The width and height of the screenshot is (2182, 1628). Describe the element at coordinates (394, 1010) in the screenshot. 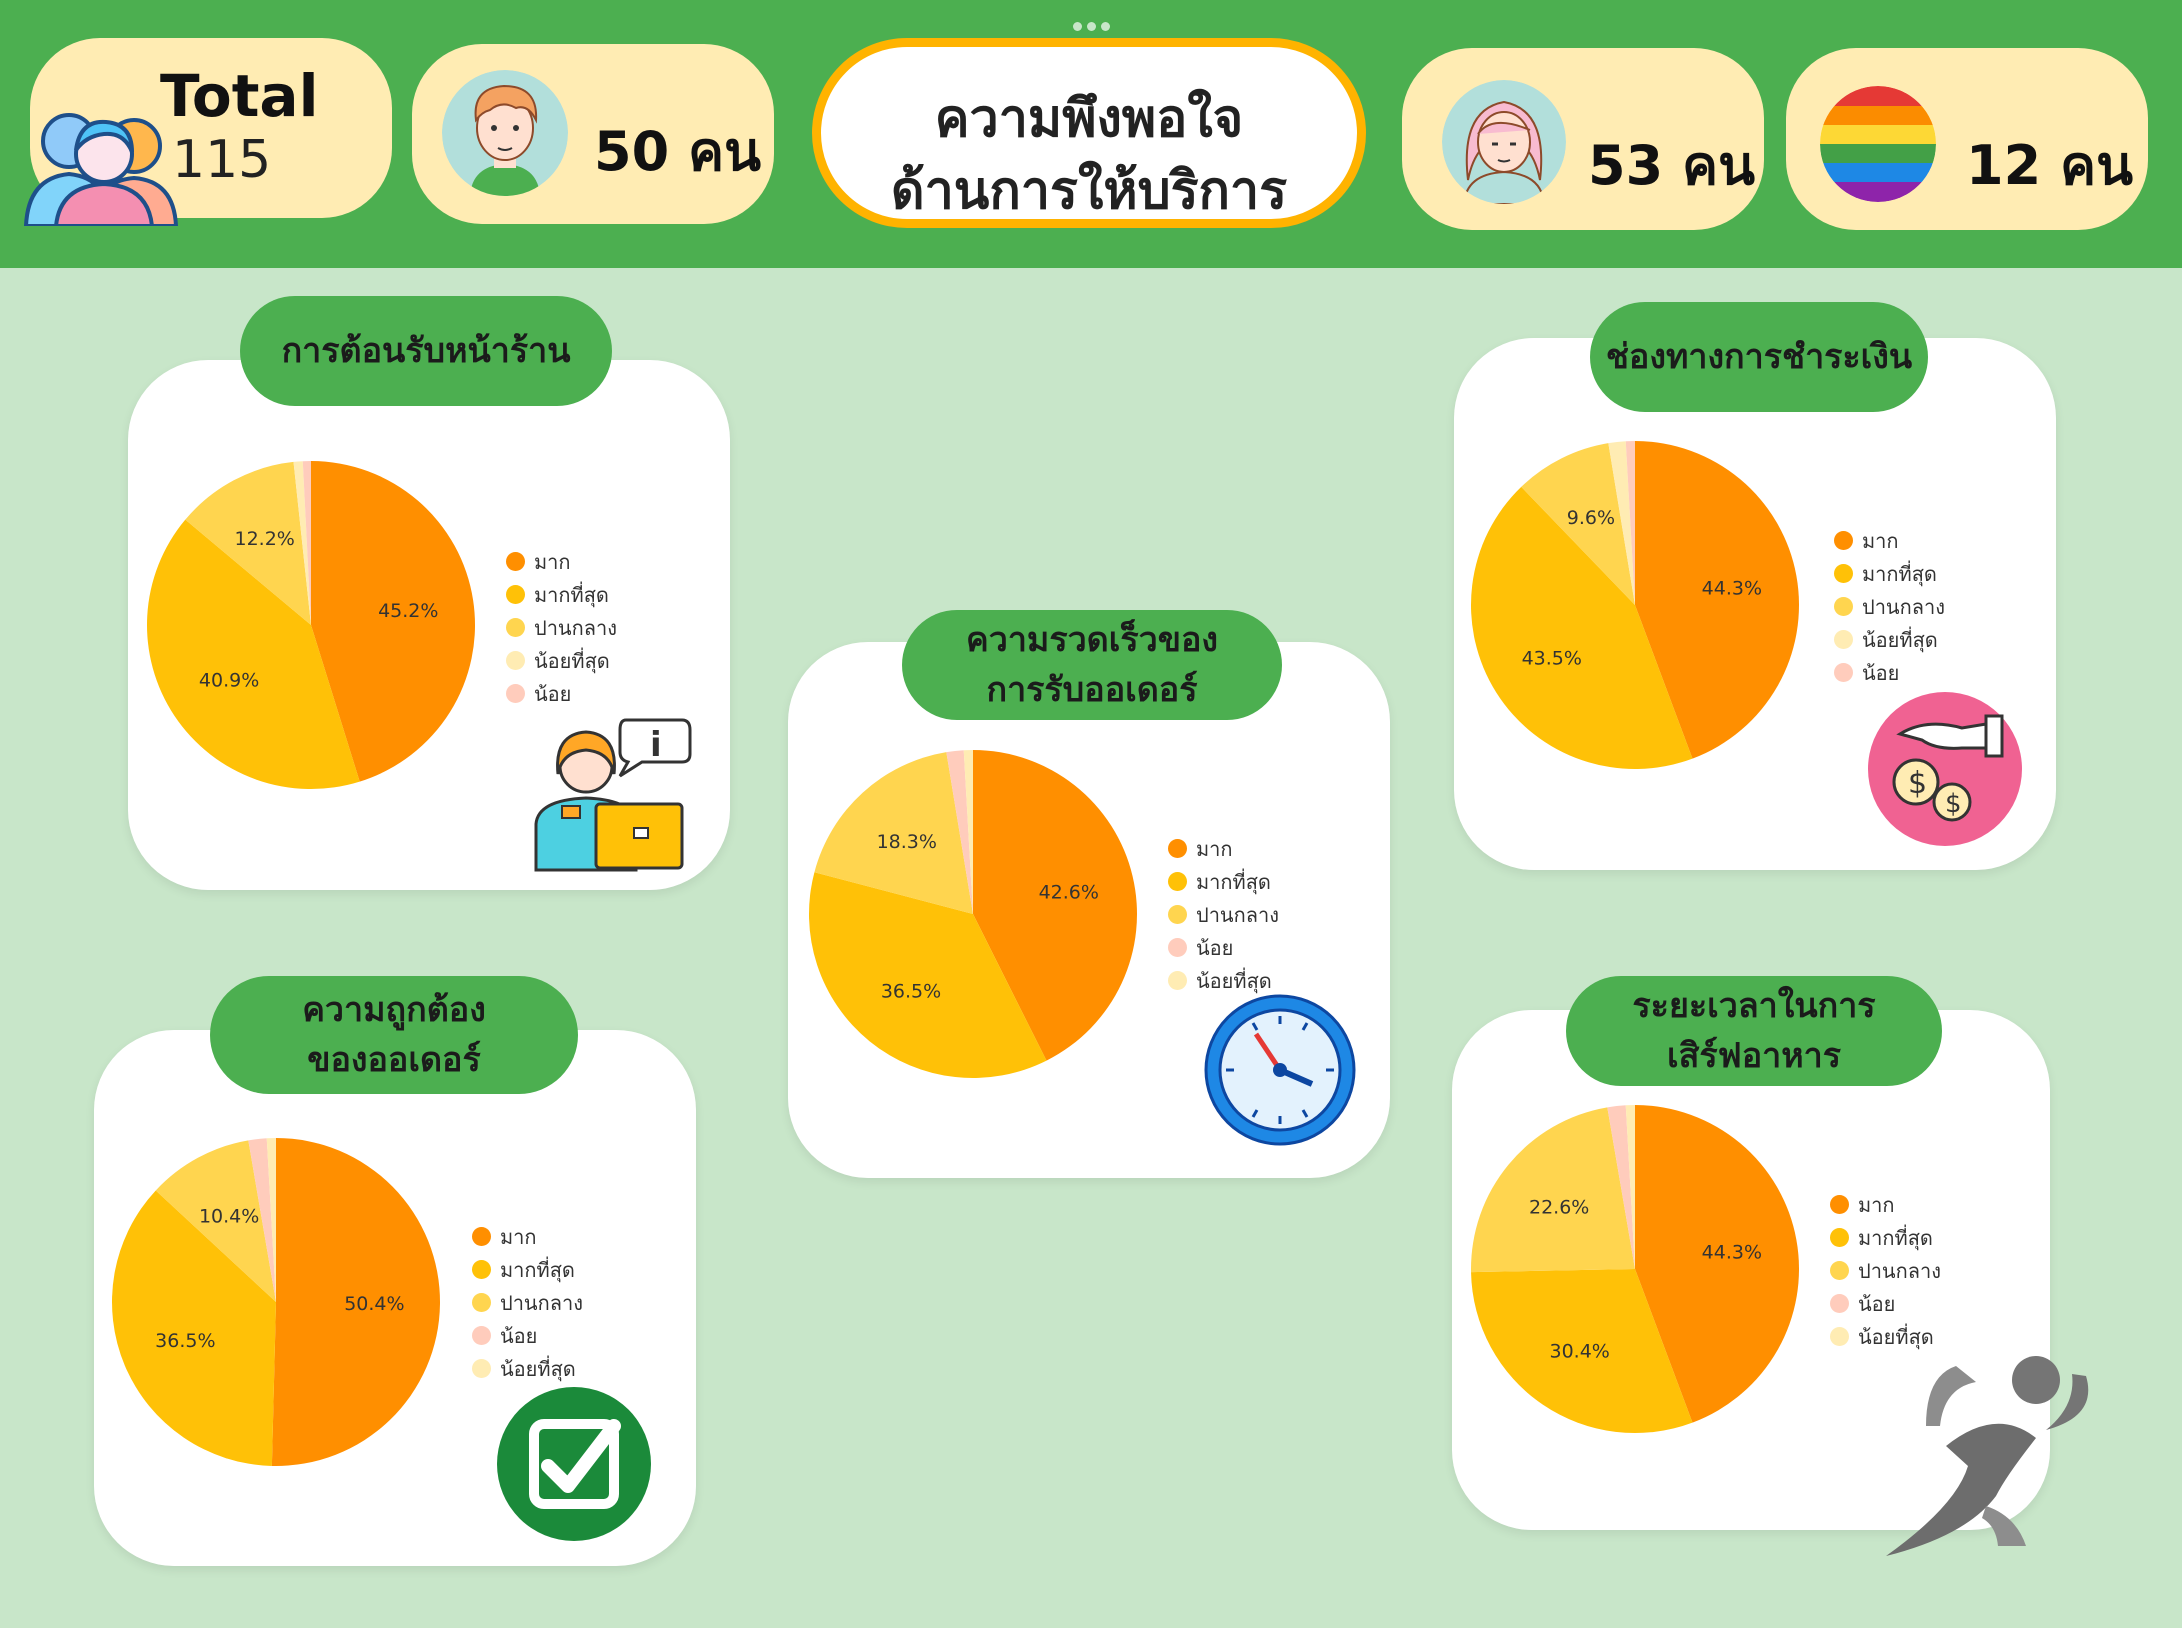

I see `accuracy-title-line1: ความถูกต้อง` at that location.